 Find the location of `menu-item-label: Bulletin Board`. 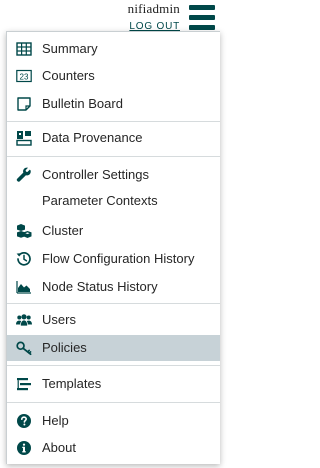

menu-item-label: Bulletin Board is located at coordinates (82, 103).